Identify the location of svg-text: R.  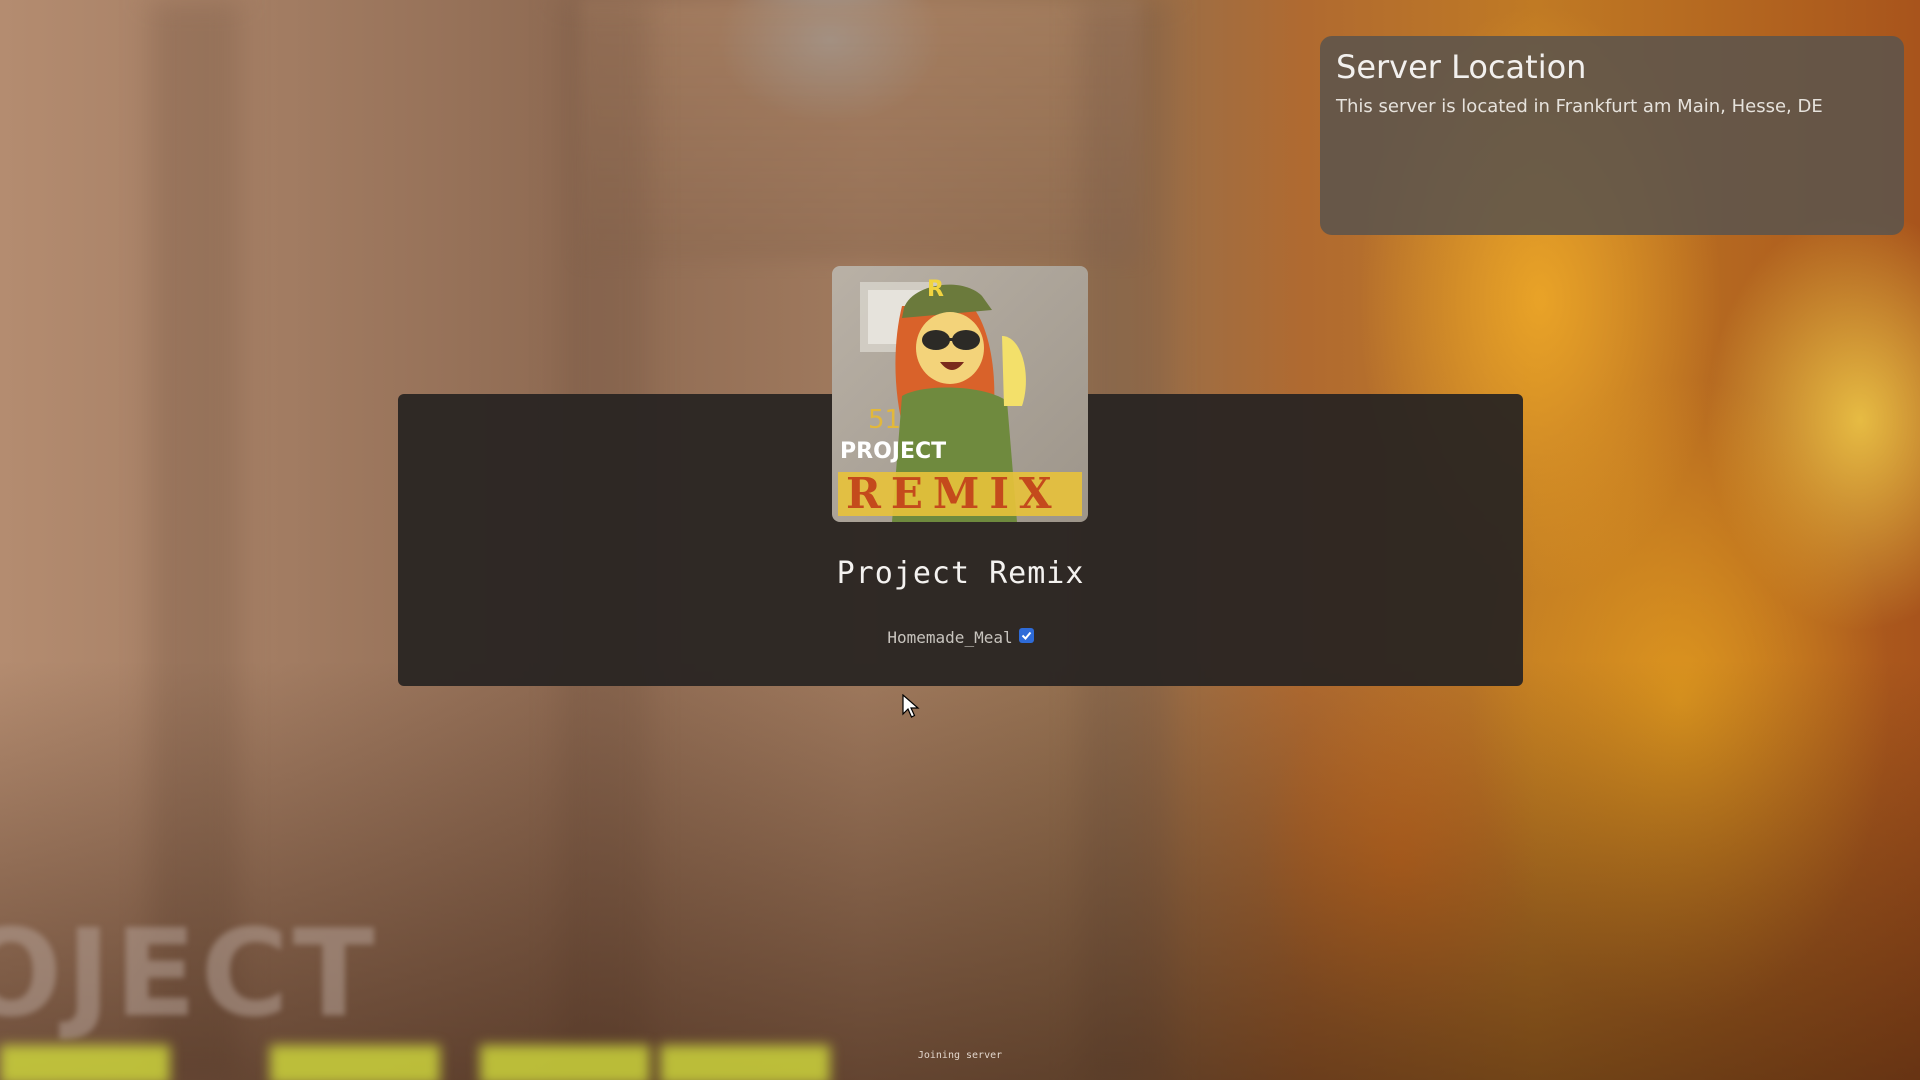
(935, 289).